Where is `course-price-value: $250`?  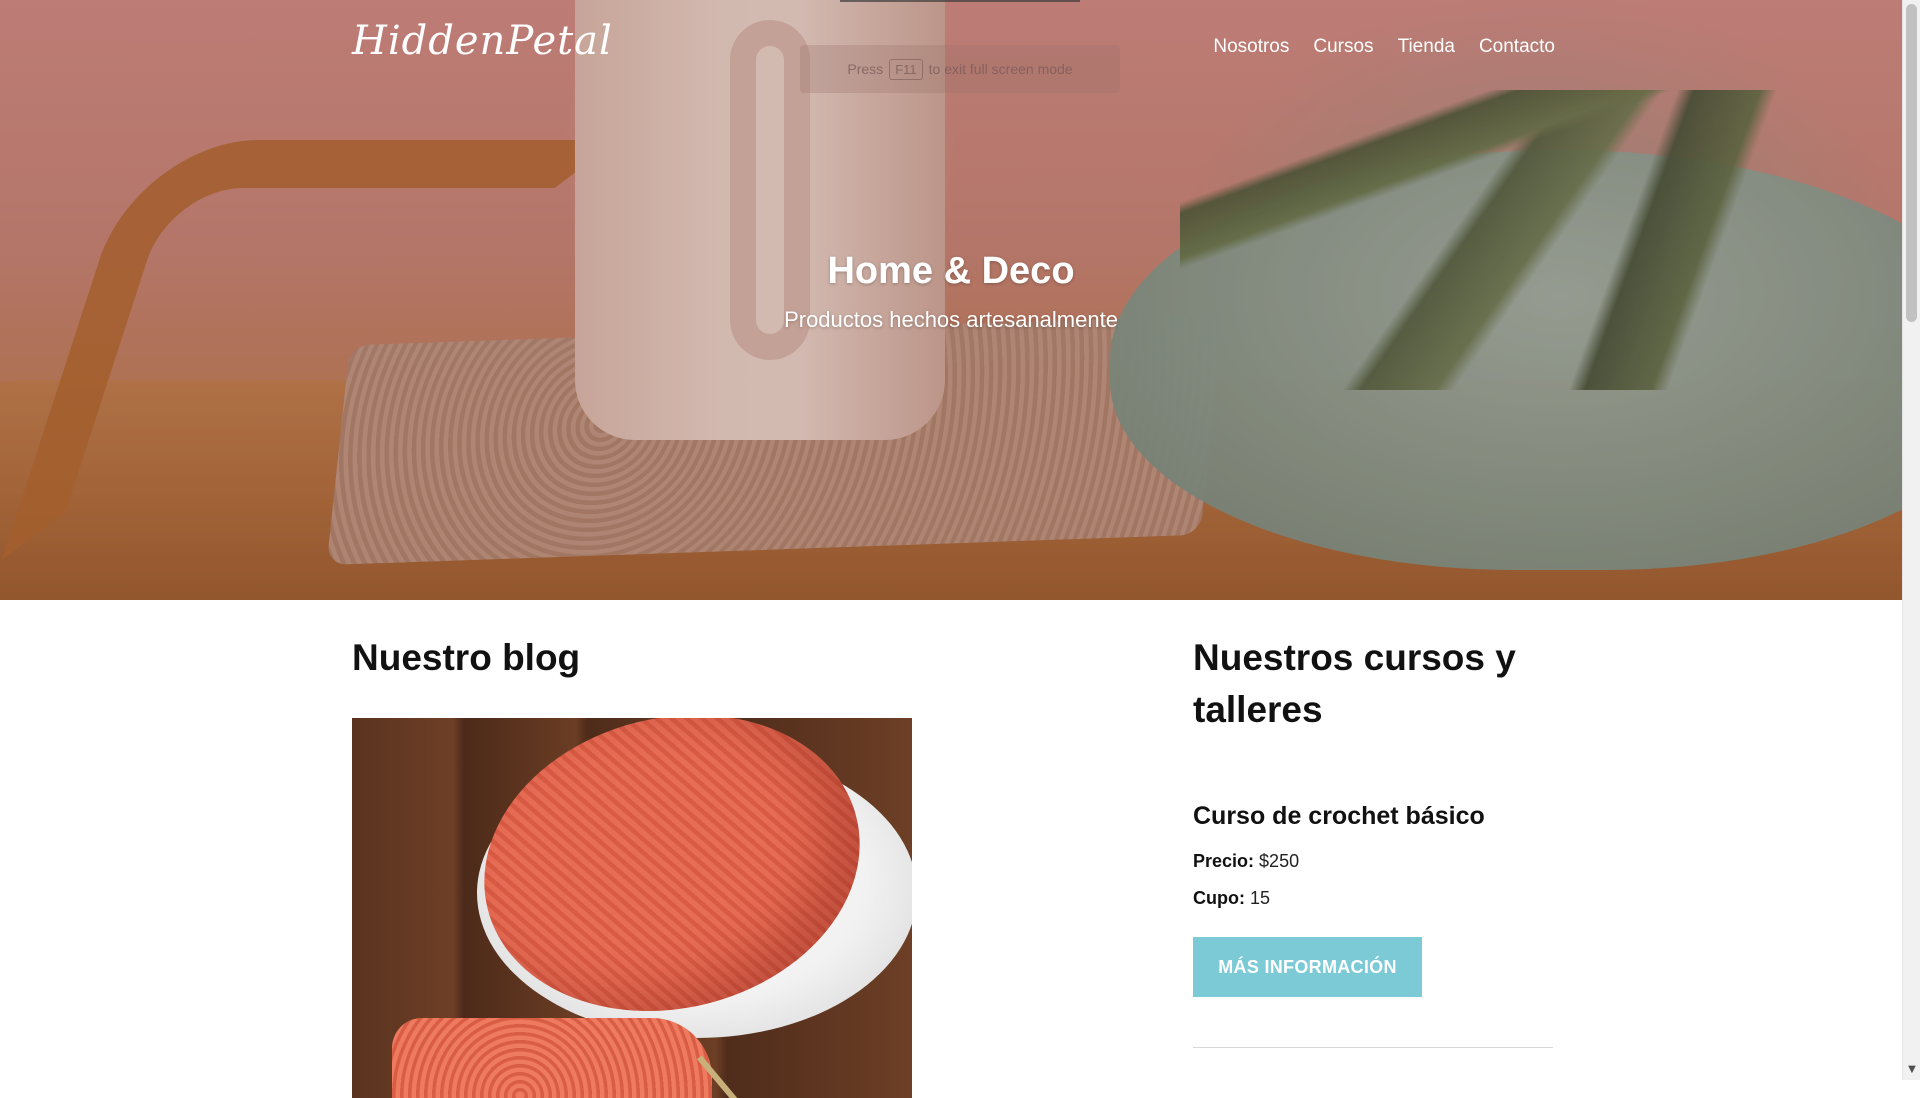 course-price-value: $250 is located at coordinates (1279, 861).